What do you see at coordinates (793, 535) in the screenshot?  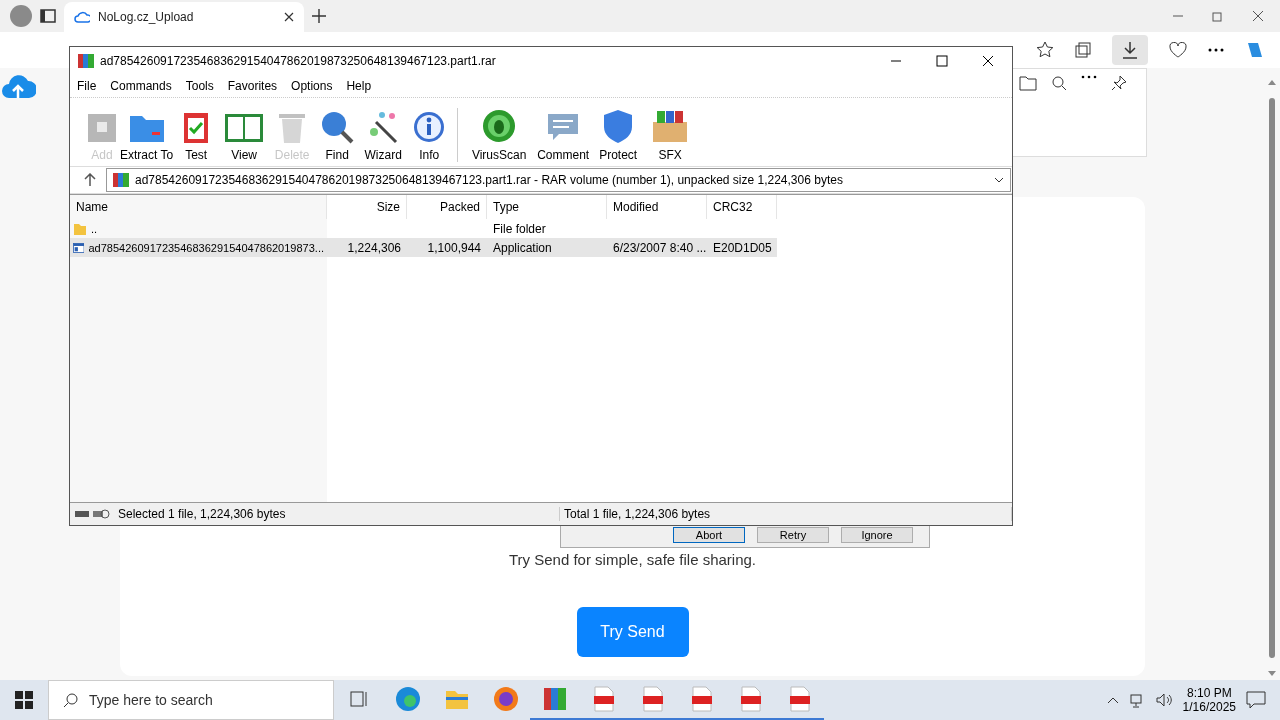 I see `dialog-button: Retry` at bounding box center [793, 535].